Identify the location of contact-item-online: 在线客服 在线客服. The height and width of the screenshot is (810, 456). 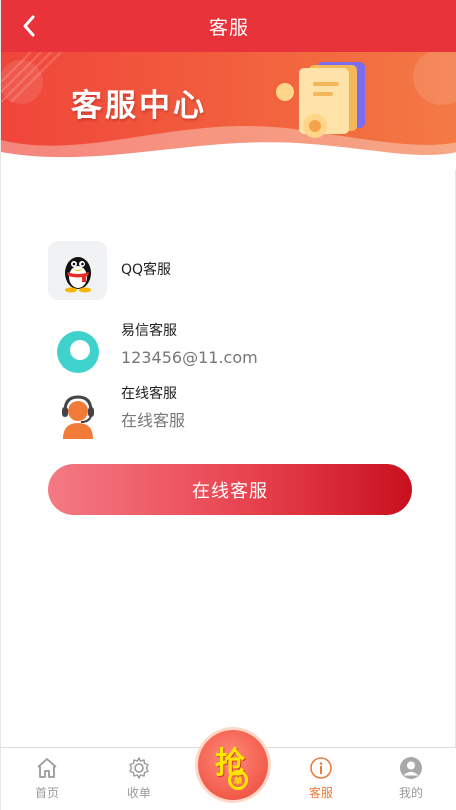
(116, 414).